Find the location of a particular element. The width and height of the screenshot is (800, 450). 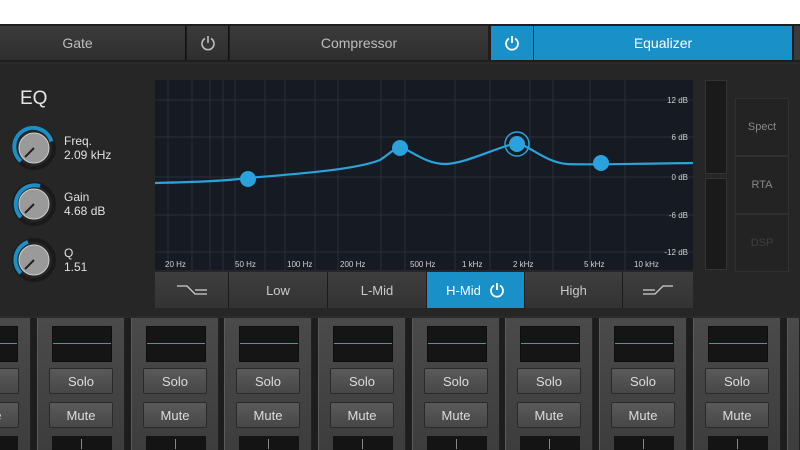

tab-gate: Gate is located at coordinates (93, 43).